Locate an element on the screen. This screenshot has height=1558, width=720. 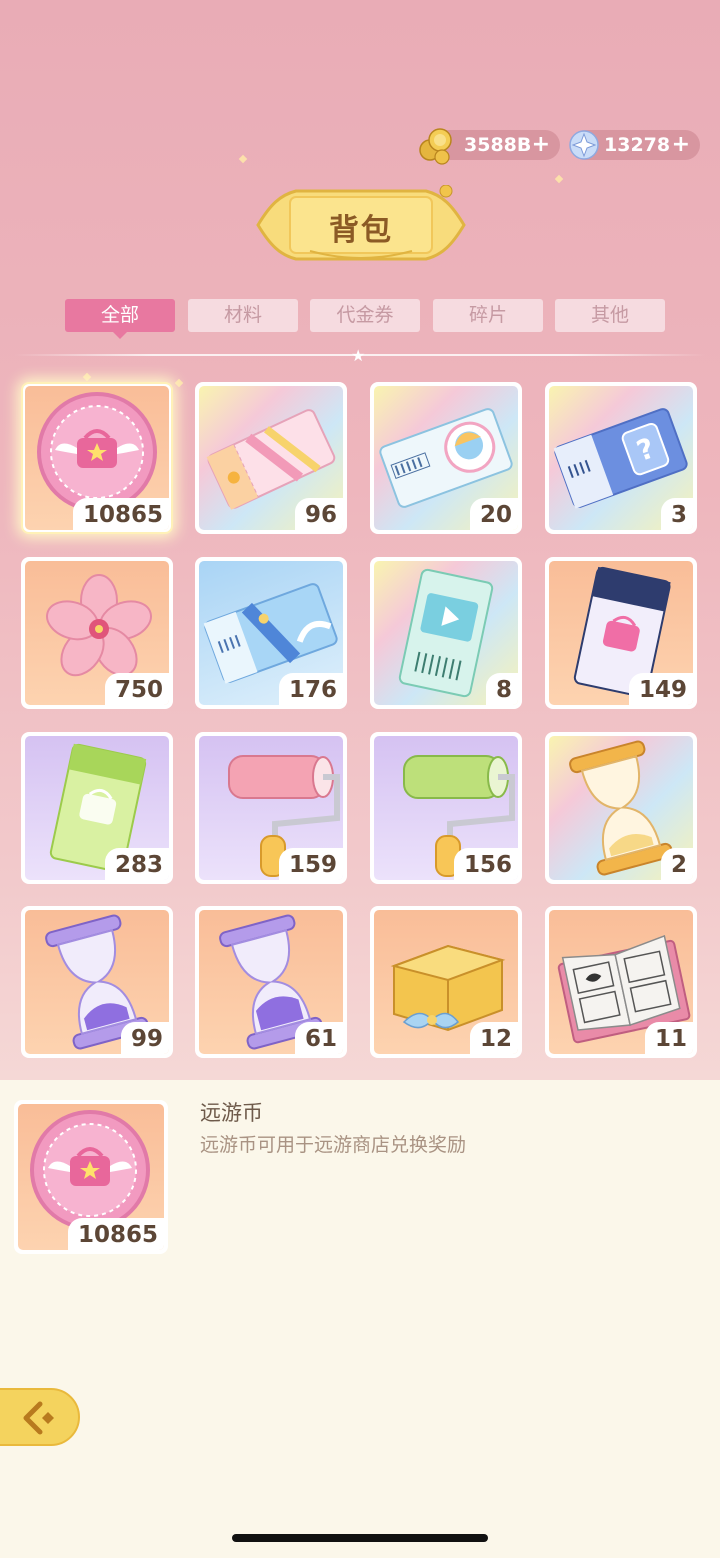
selected-item-name: 远游币 is located at coordinates (231, 1113).